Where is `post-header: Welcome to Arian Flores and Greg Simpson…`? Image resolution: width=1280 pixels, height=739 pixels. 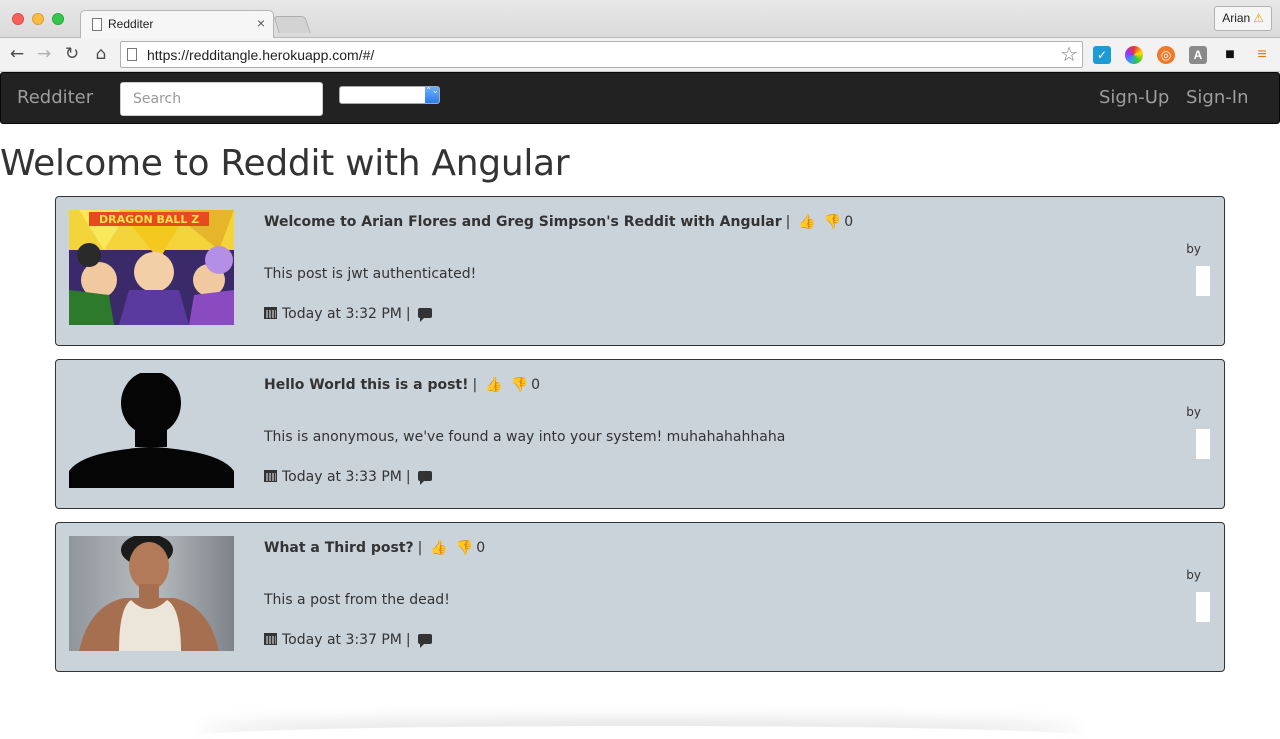
post-header: Welcome to Arian Flores and Greg Simpson… is located at coordinates (558, 222).